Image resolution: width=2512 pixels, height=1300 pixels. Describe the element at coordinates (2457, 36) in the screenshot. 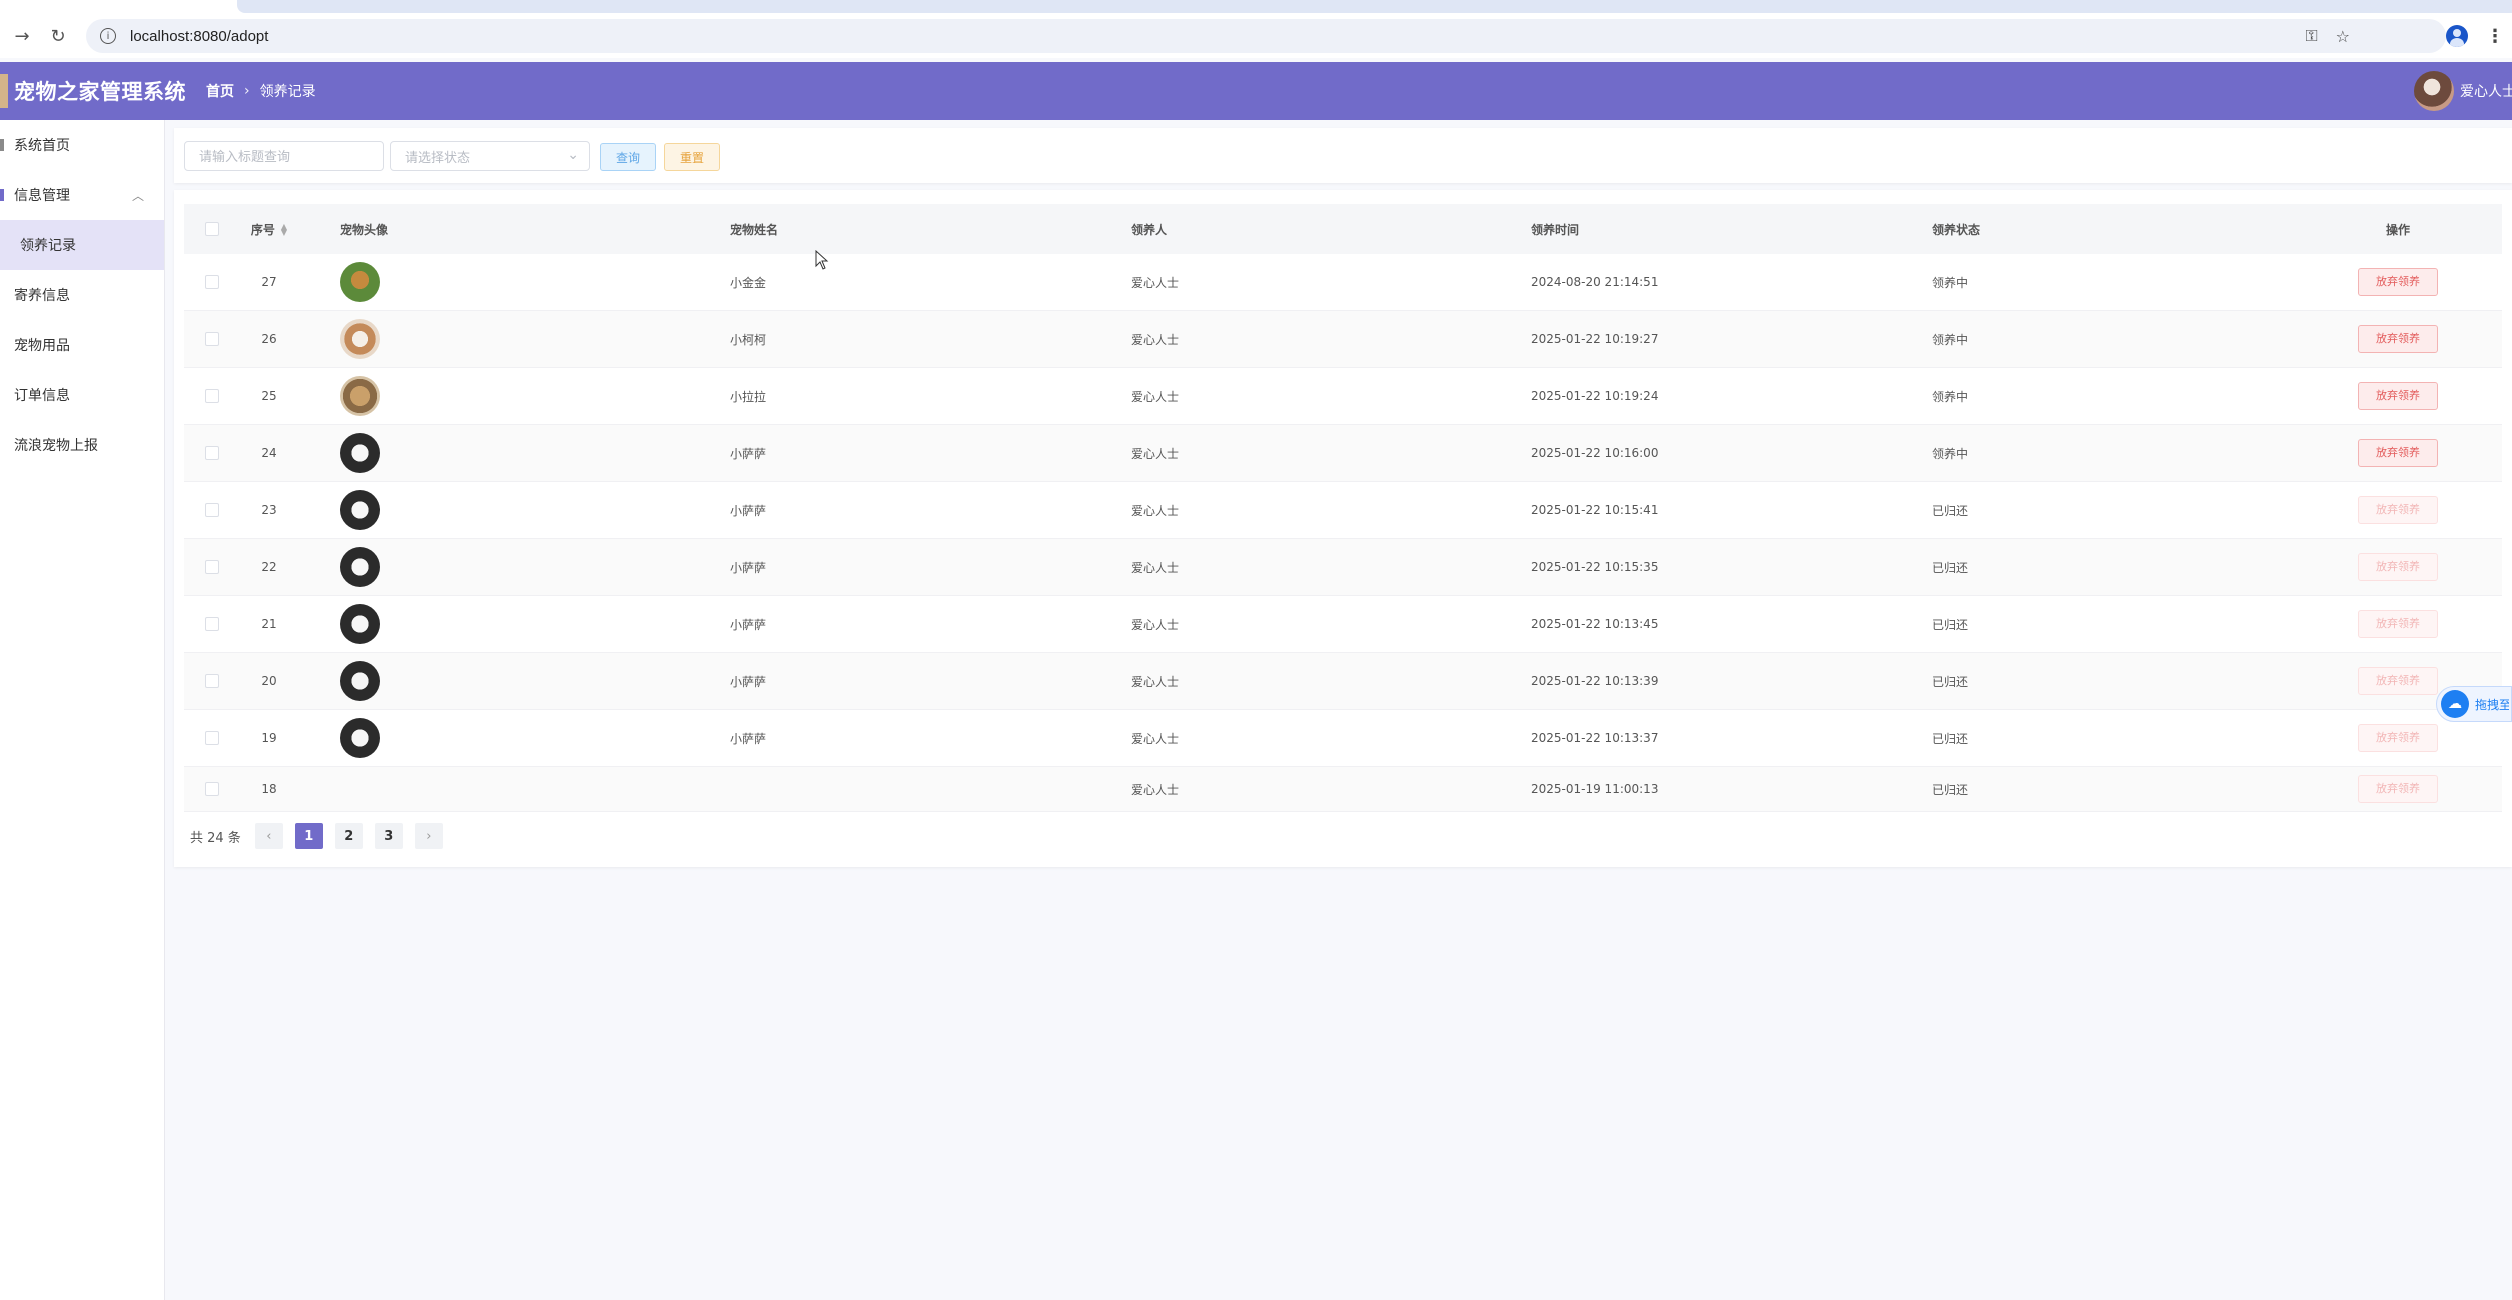

I see `profile-icon` at that location.